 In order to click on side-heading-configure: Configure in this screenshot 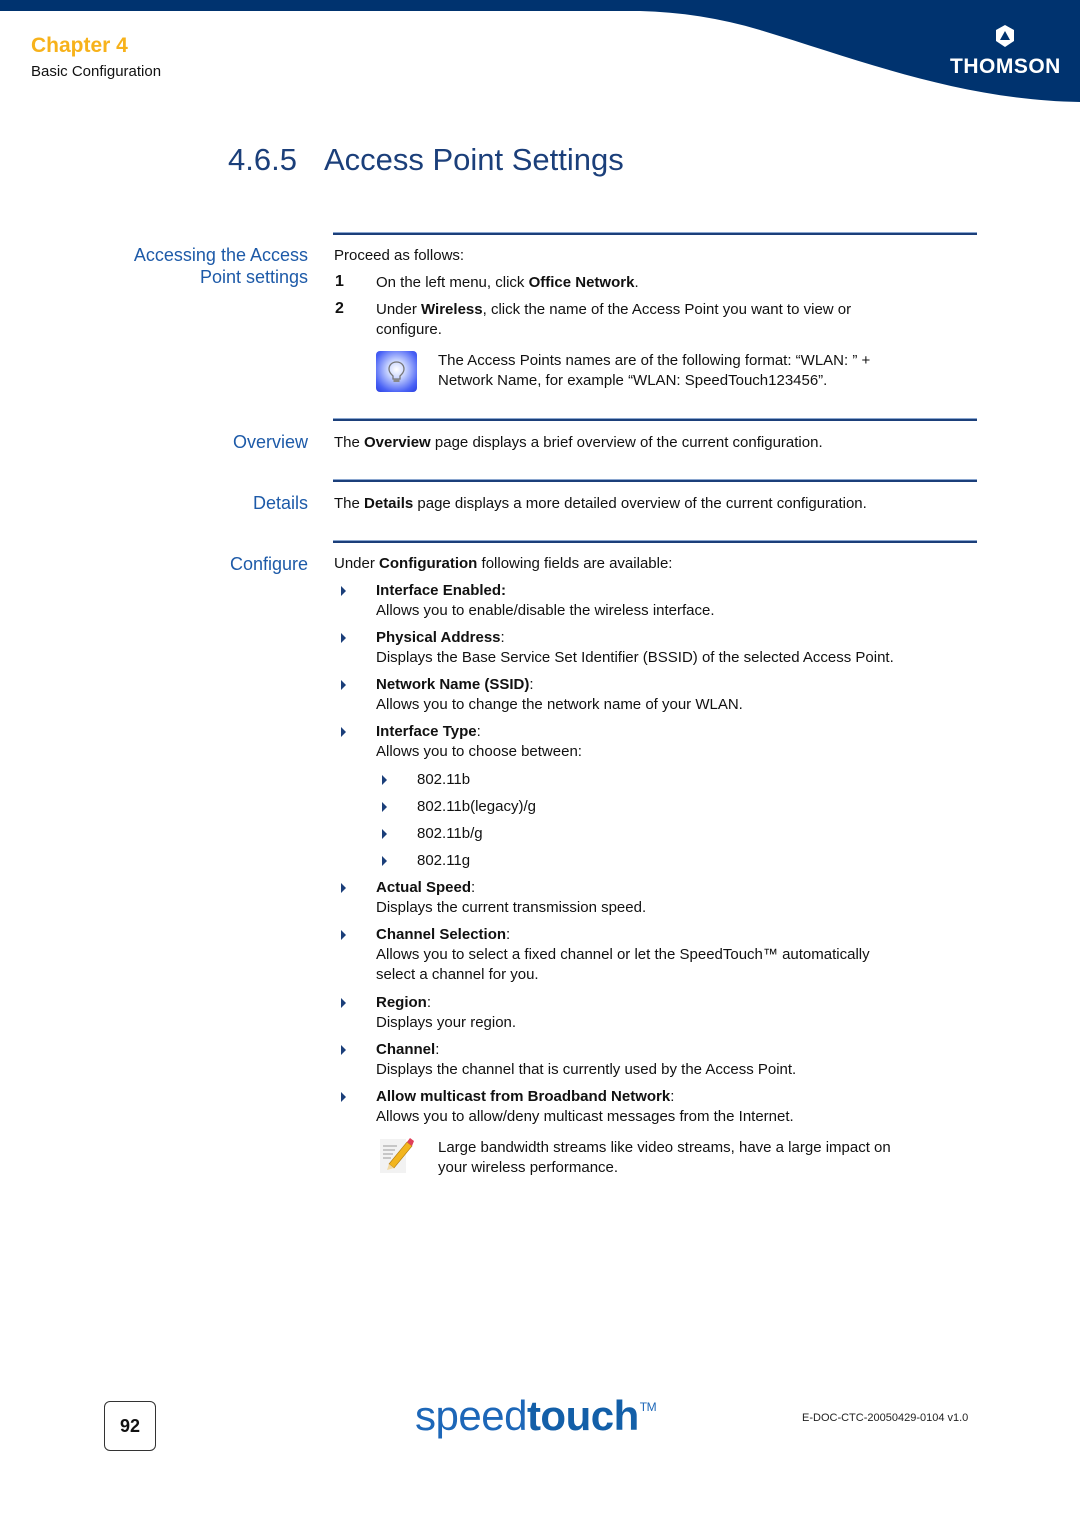, I will do `click(268, 564)`.